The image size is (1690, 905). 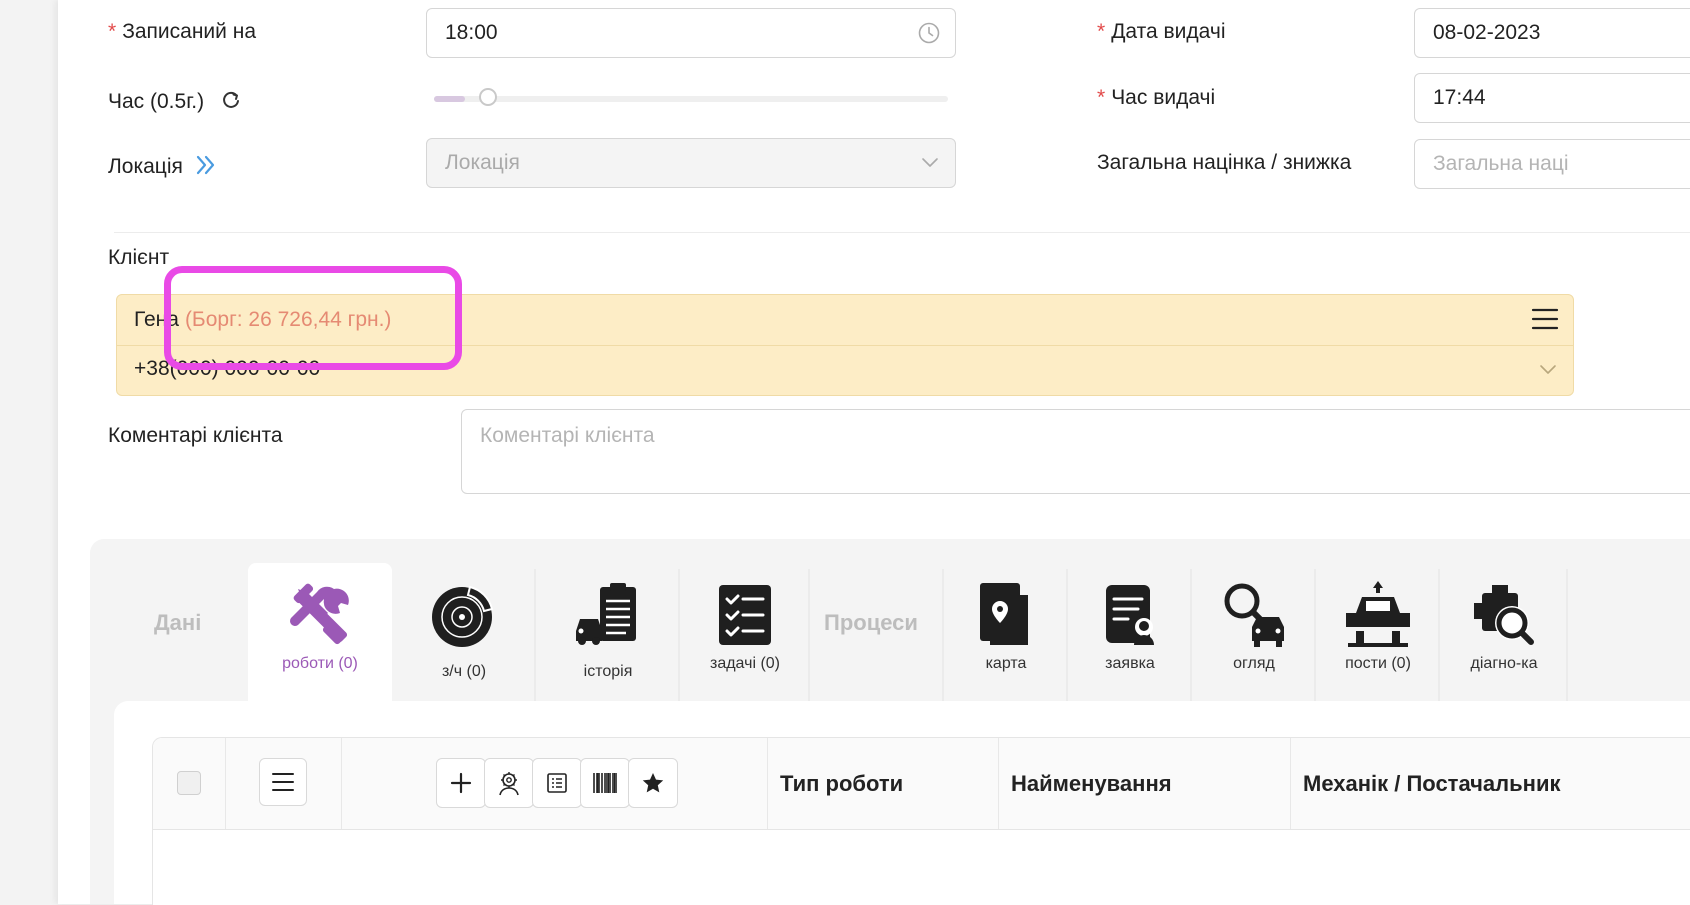 I want to click on time-label: Час (0.5г.), so click(x=175, y=100).